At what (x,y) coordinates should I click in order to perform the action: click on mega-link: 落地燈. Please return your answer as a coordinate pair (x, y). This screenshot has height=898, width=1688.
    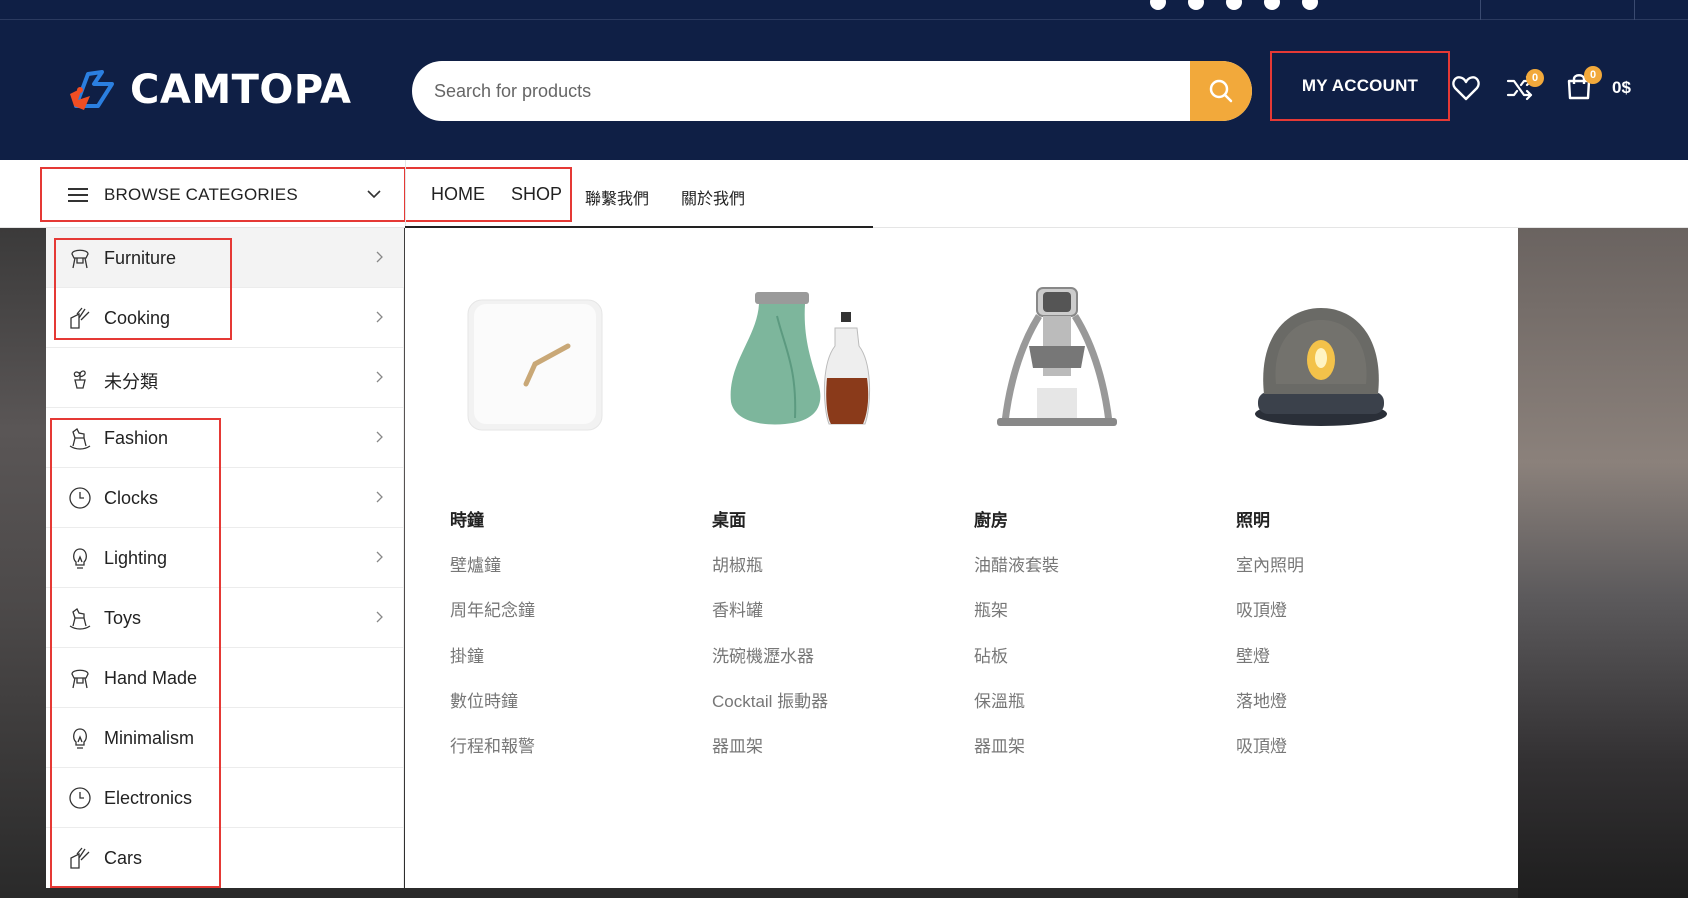
    Looking at the image, I should click on (1261, 699).